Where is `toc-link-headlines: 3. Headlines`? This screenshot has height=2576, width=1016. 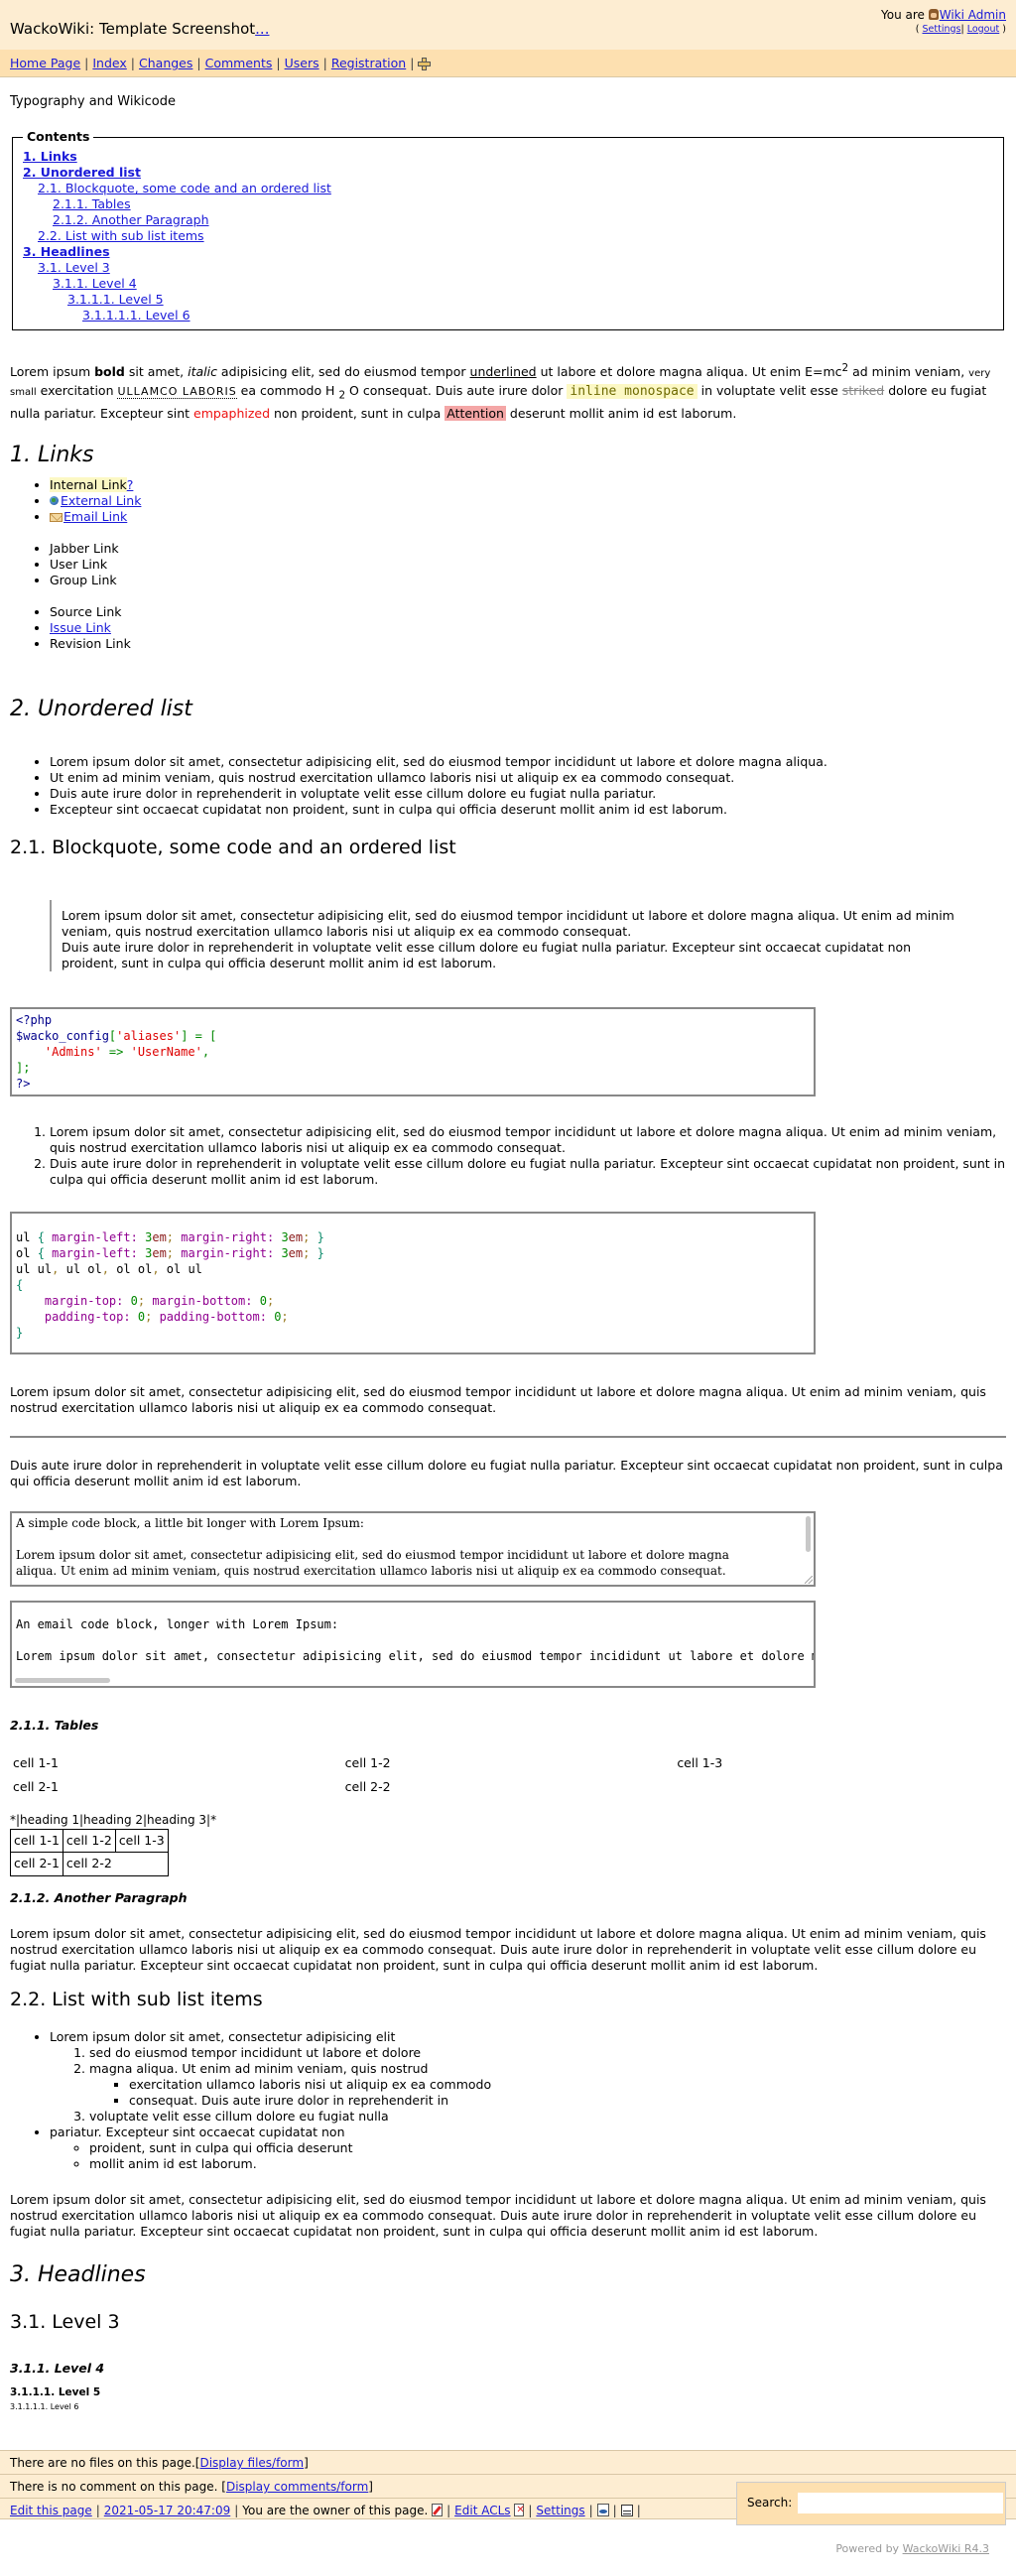 toc-link-headlines: 3. Headlines is located at coordinates (66, 252).